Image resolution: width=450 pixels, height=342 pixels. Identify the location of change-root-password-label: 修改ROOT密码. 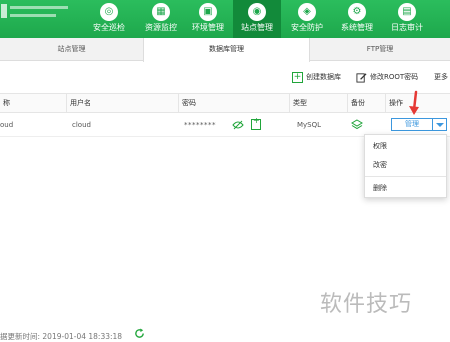
(394, 77).